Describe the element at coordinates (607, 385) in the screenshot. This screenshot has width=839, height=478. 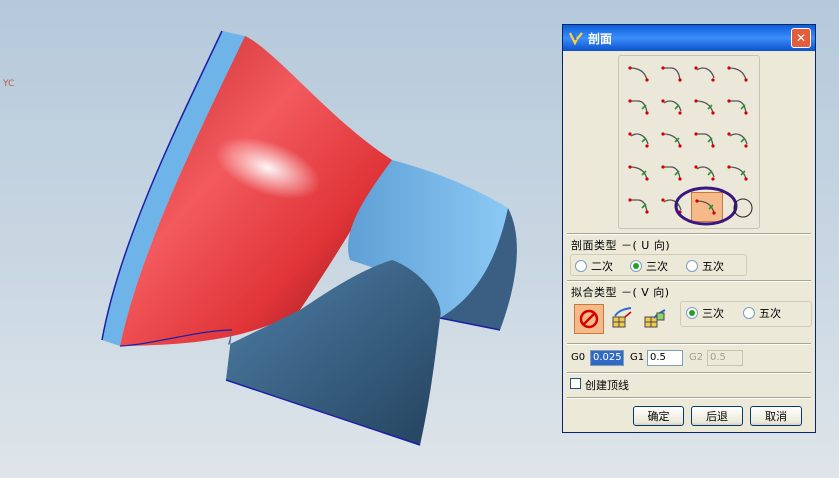
I see `create-apex-label: 创建顶线` at that location.